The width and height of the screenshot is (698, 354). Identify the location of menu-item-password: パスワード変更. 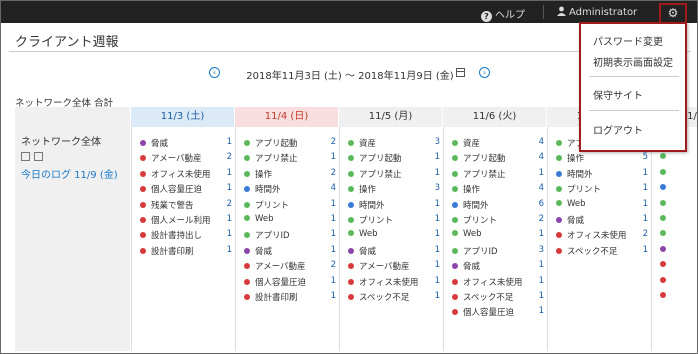
(628, 40).